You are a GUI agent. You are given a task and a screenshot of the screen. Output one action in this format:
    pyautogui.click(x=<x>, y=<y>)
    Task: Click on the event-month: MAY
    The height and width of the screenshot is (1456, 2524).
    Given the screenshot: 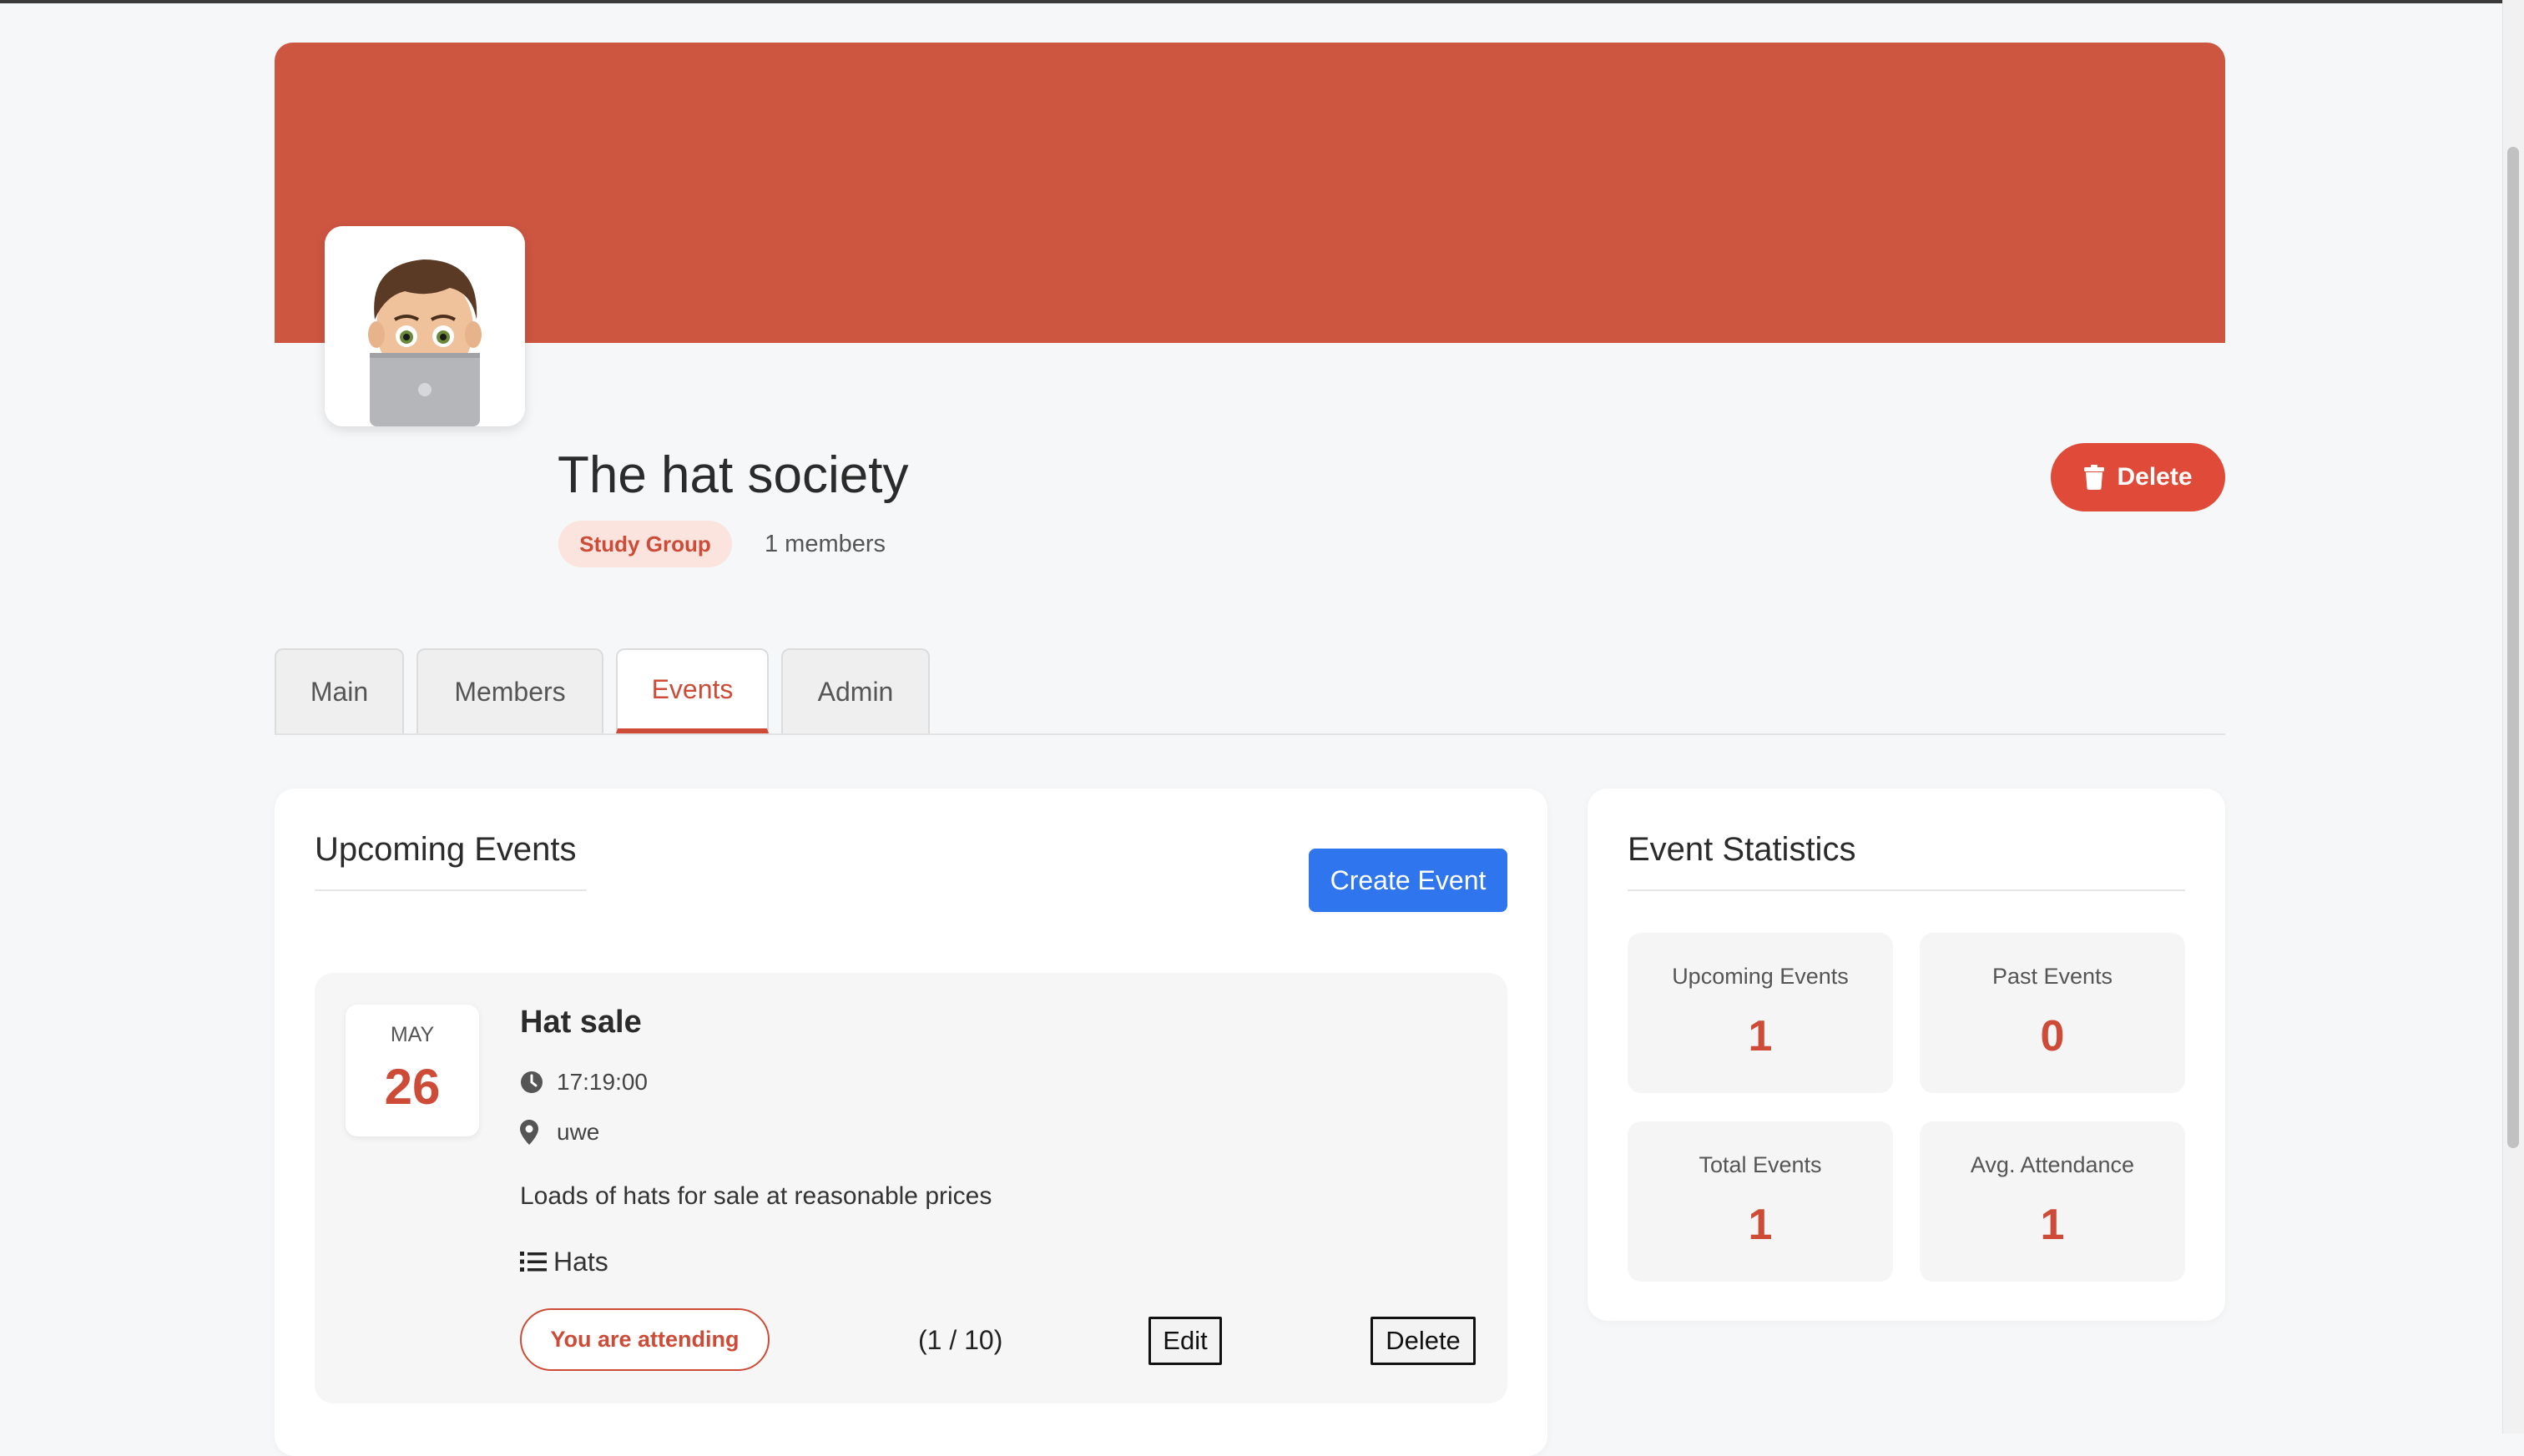 What is the action you would take?
    pyautogui.click(x=412, y=1034)
    